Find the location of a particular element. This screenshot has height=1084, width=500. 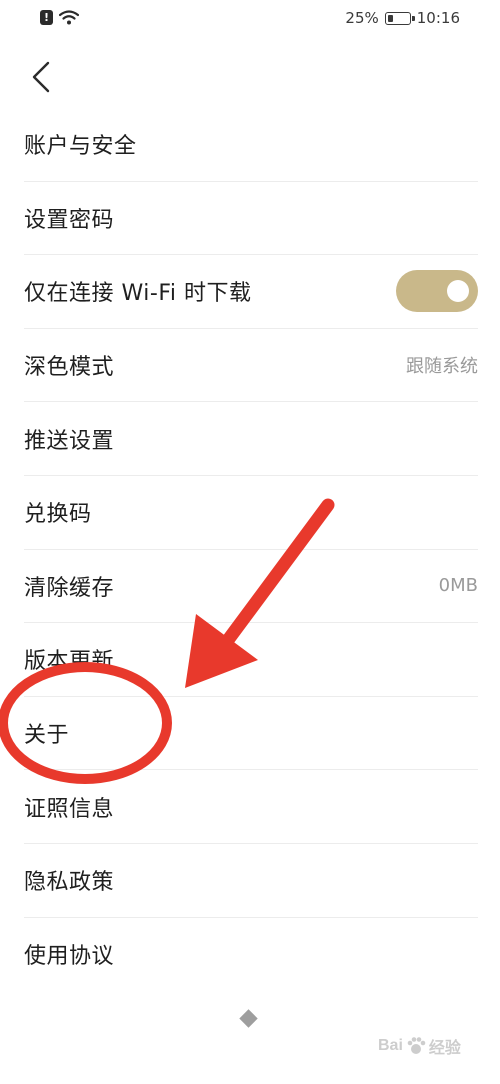

setting-account-security: 账户与安全 is located at coordinates (251, 145).